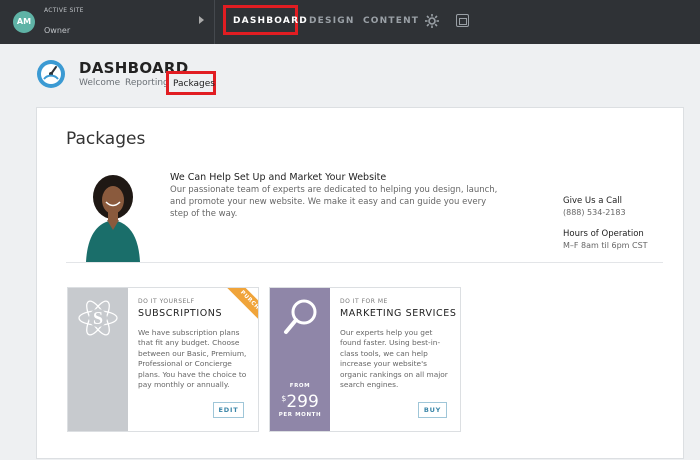  I want to click on nav-dashboard: DASHBOARD, so click(265, 20).